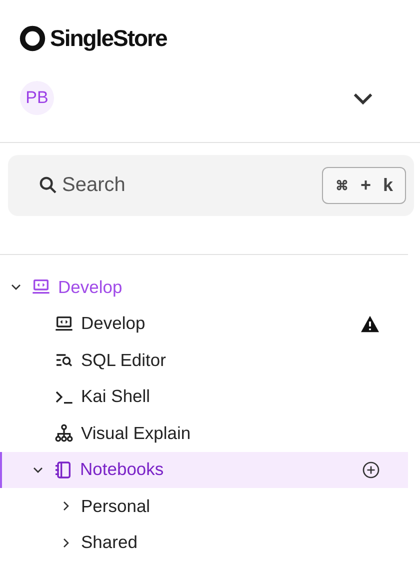  Describe the element at coordinates (371, 469) in the screenshot. I see `add-icon` at that location.